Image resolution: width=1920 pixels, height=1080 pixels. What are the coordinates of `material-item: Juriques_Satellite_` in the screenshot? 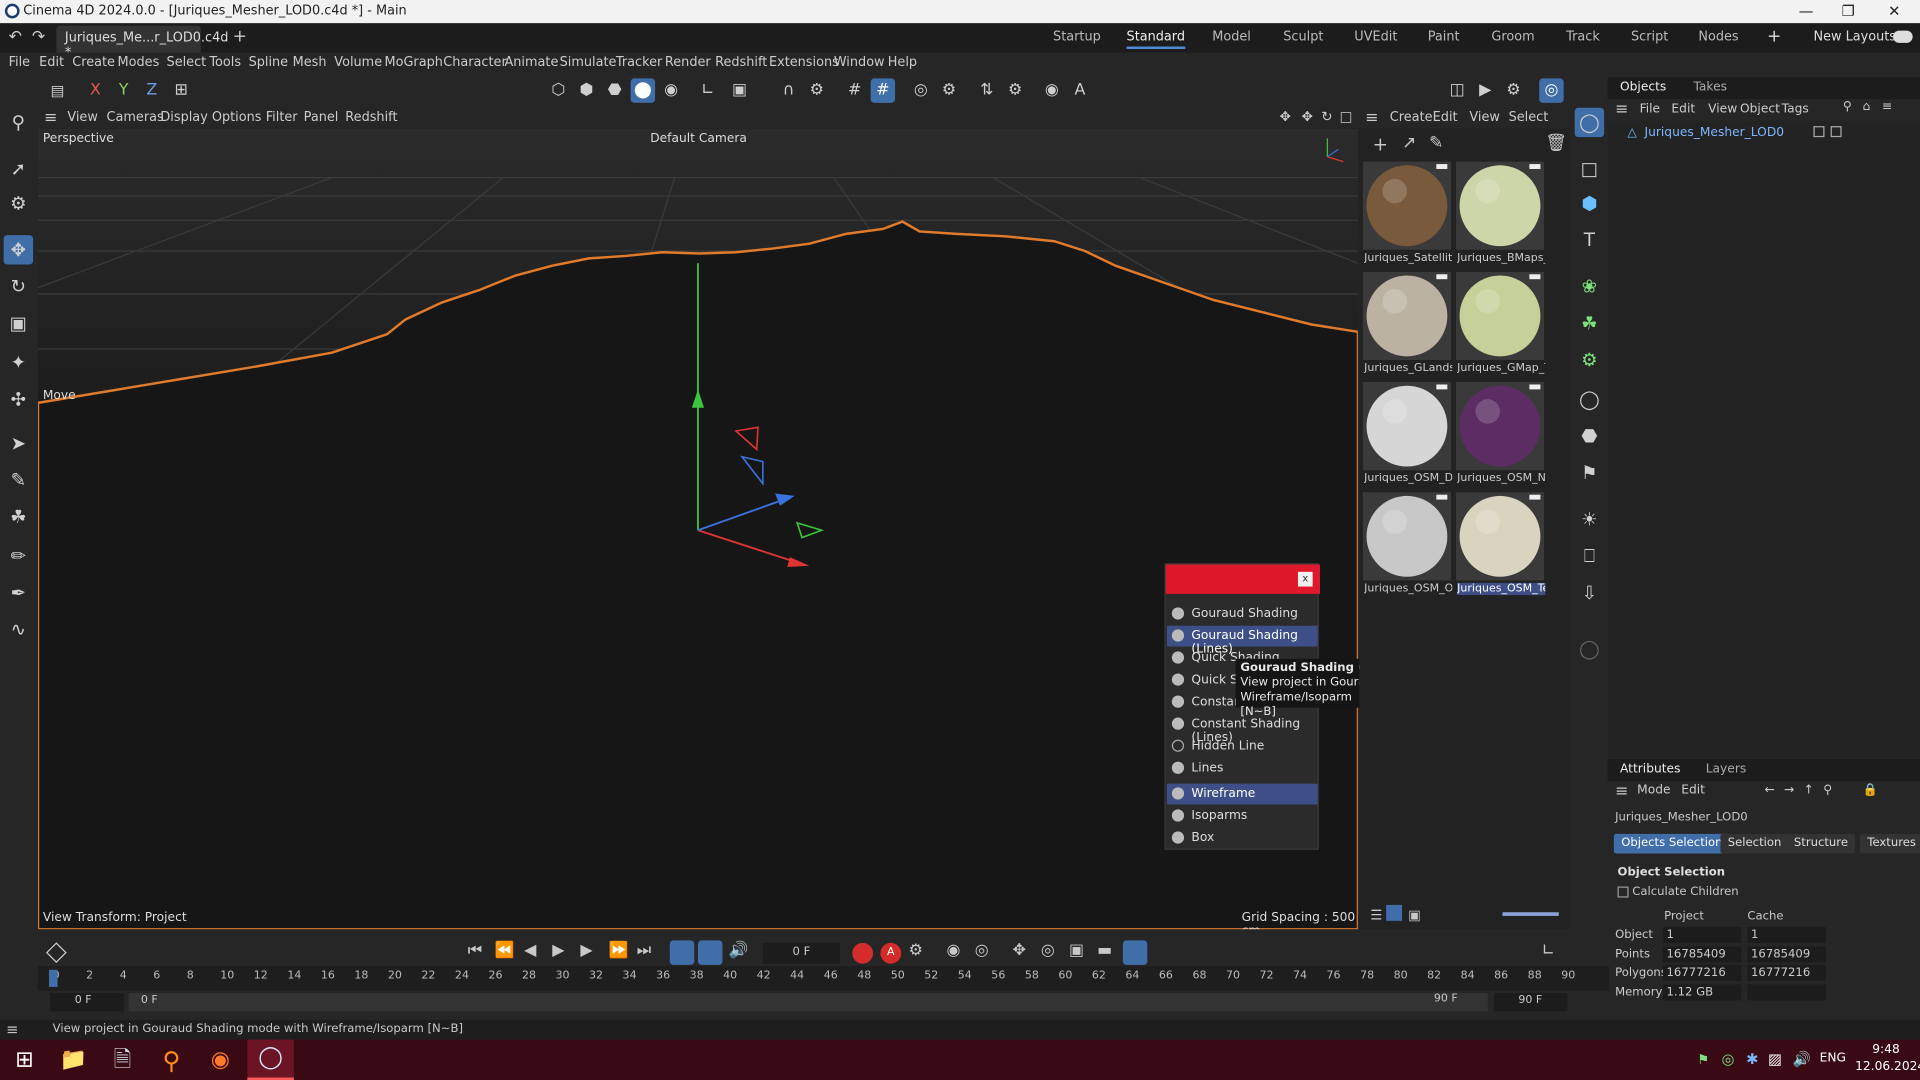 It's located at (1407, 214).